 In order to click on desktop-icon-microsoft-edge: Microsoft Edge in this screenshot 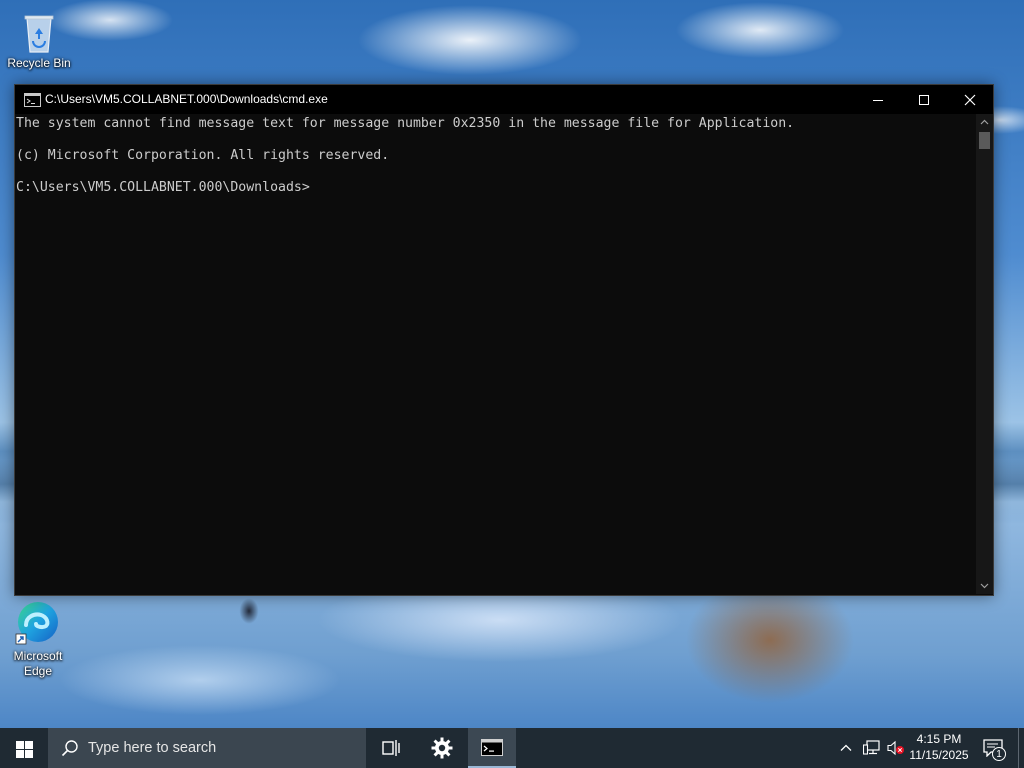, I will do `click(38, 638)`.